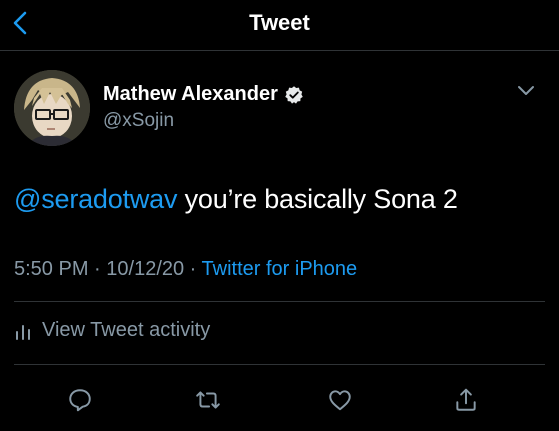 The image size is (559, 431). What do you see at coordinates (279, 398) in the screenshot?
I see `tweet-action-bar` at bounding box center [279, 398].